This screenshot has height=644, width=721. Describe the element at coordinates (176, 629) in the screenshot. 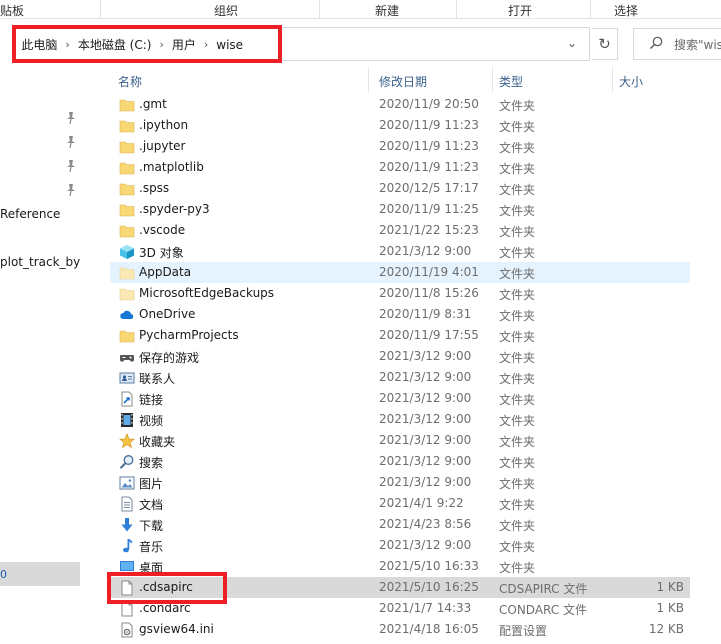

I see `file-name: gsview64.ini` at that location.